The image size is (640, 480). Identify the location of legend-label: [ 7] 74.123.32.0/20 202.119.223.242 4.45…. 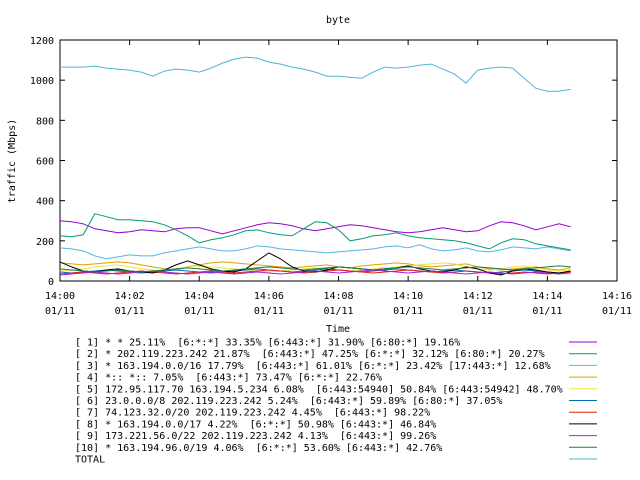
(252, 413).